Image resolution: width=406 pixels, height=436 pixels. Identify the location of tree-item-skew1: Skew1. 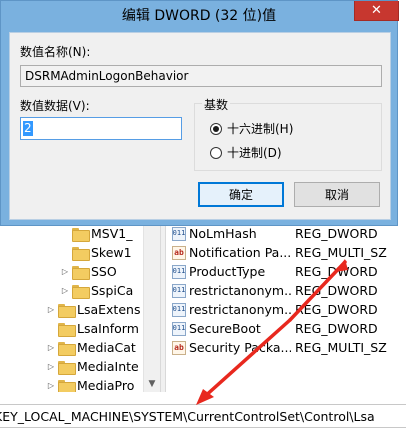
(96, 252).